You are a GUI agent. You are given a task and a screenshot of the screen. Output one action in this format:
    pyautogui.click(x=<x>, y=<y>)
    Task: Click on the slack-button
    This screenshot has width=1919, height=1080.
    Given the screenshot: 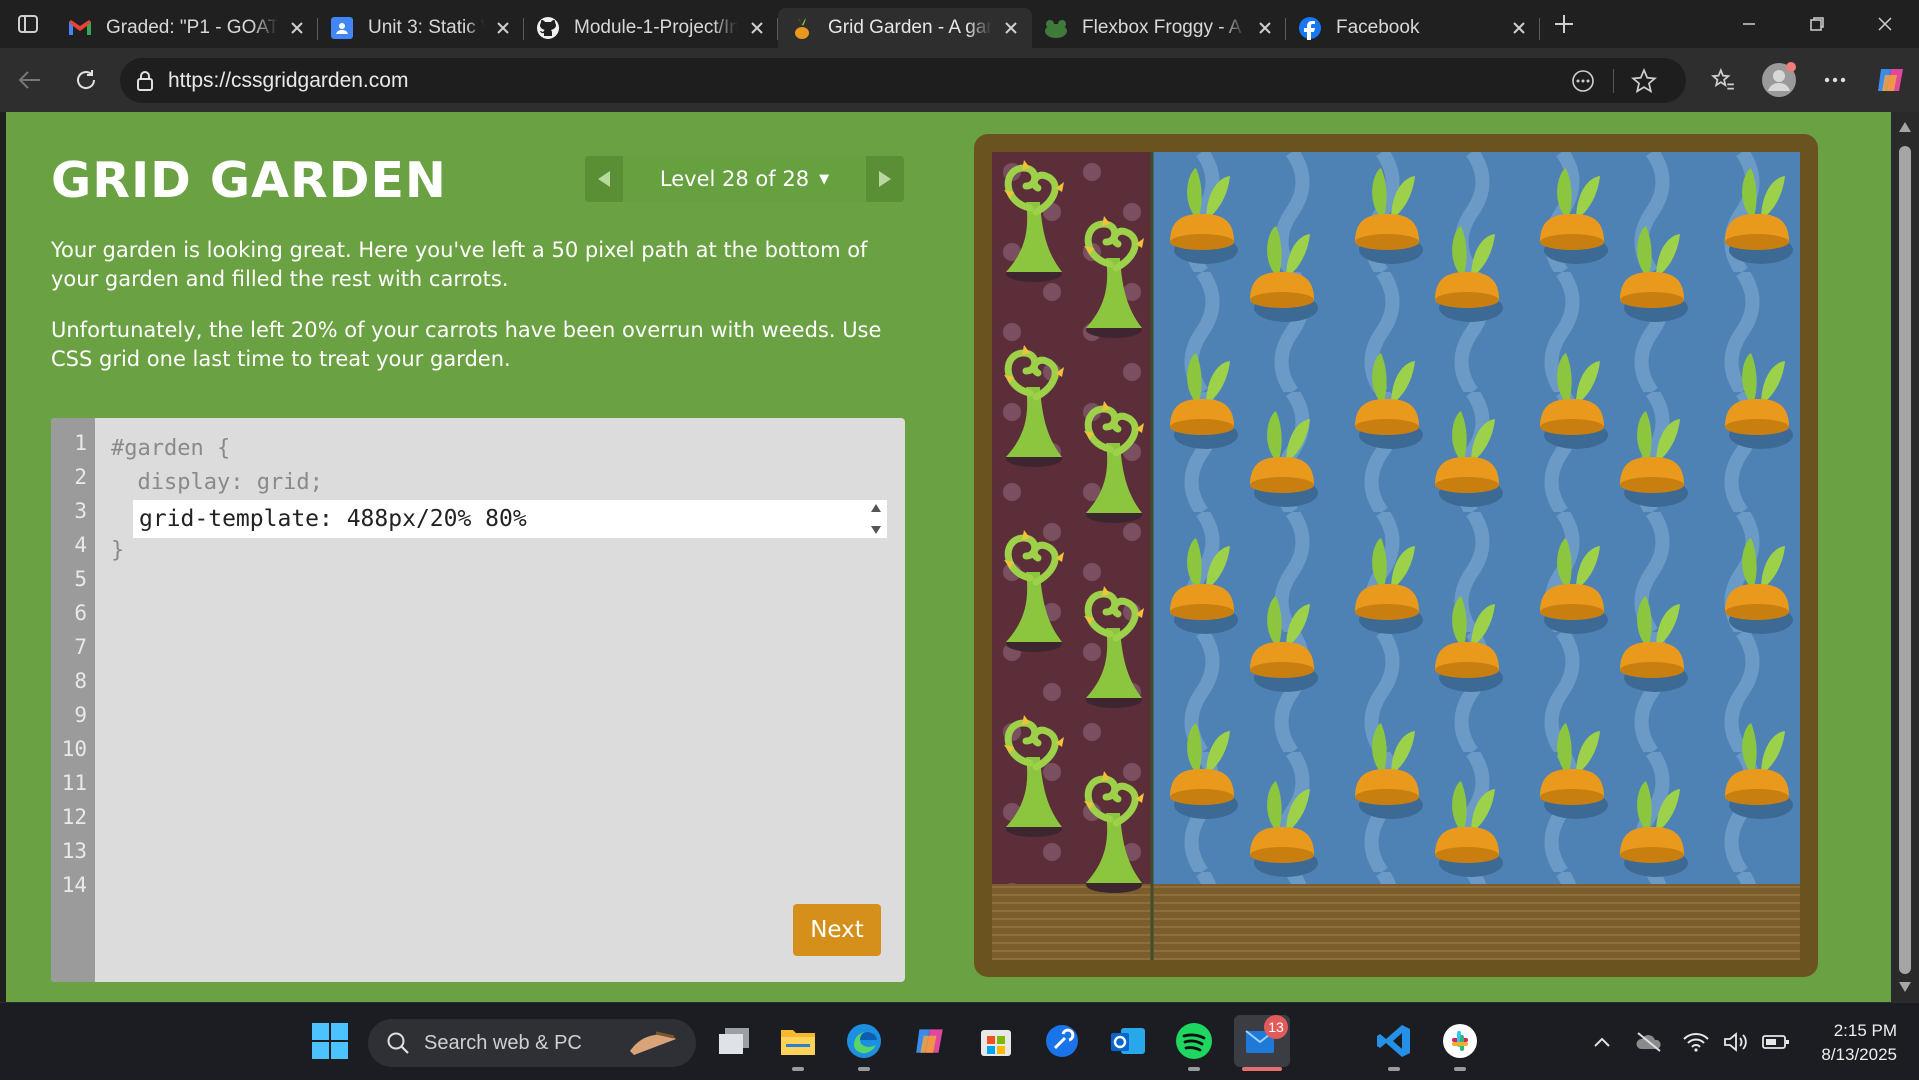 What is the action you would take?
    pyautogui.click(x=1460, y=1043)
    